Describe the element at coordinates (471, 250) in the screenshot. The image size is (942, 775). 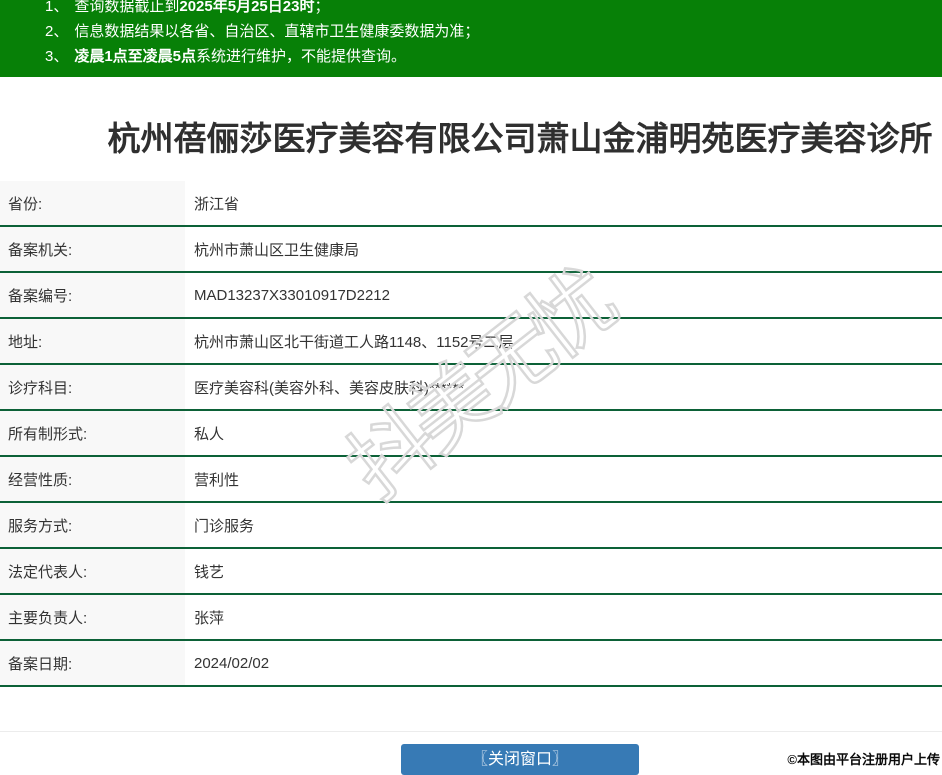
I see `table-row: 备案机关: 杭州市萧山区卫生健康局` at that location.